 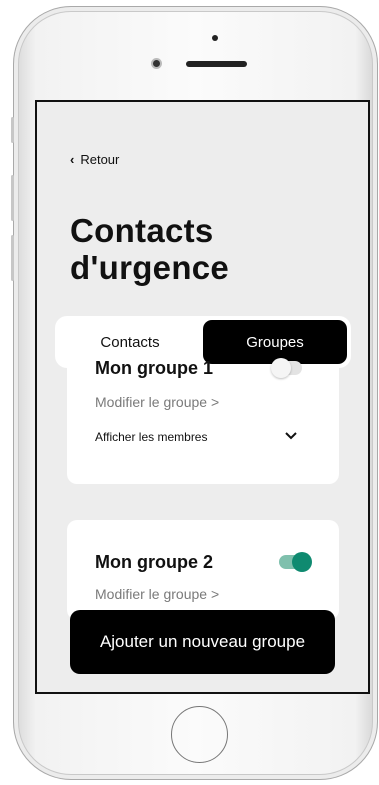 What do you see at coordinates (275, 342) in the screenshot?
I see `tab-groups: Groupes` at bounding box center [275, 342].